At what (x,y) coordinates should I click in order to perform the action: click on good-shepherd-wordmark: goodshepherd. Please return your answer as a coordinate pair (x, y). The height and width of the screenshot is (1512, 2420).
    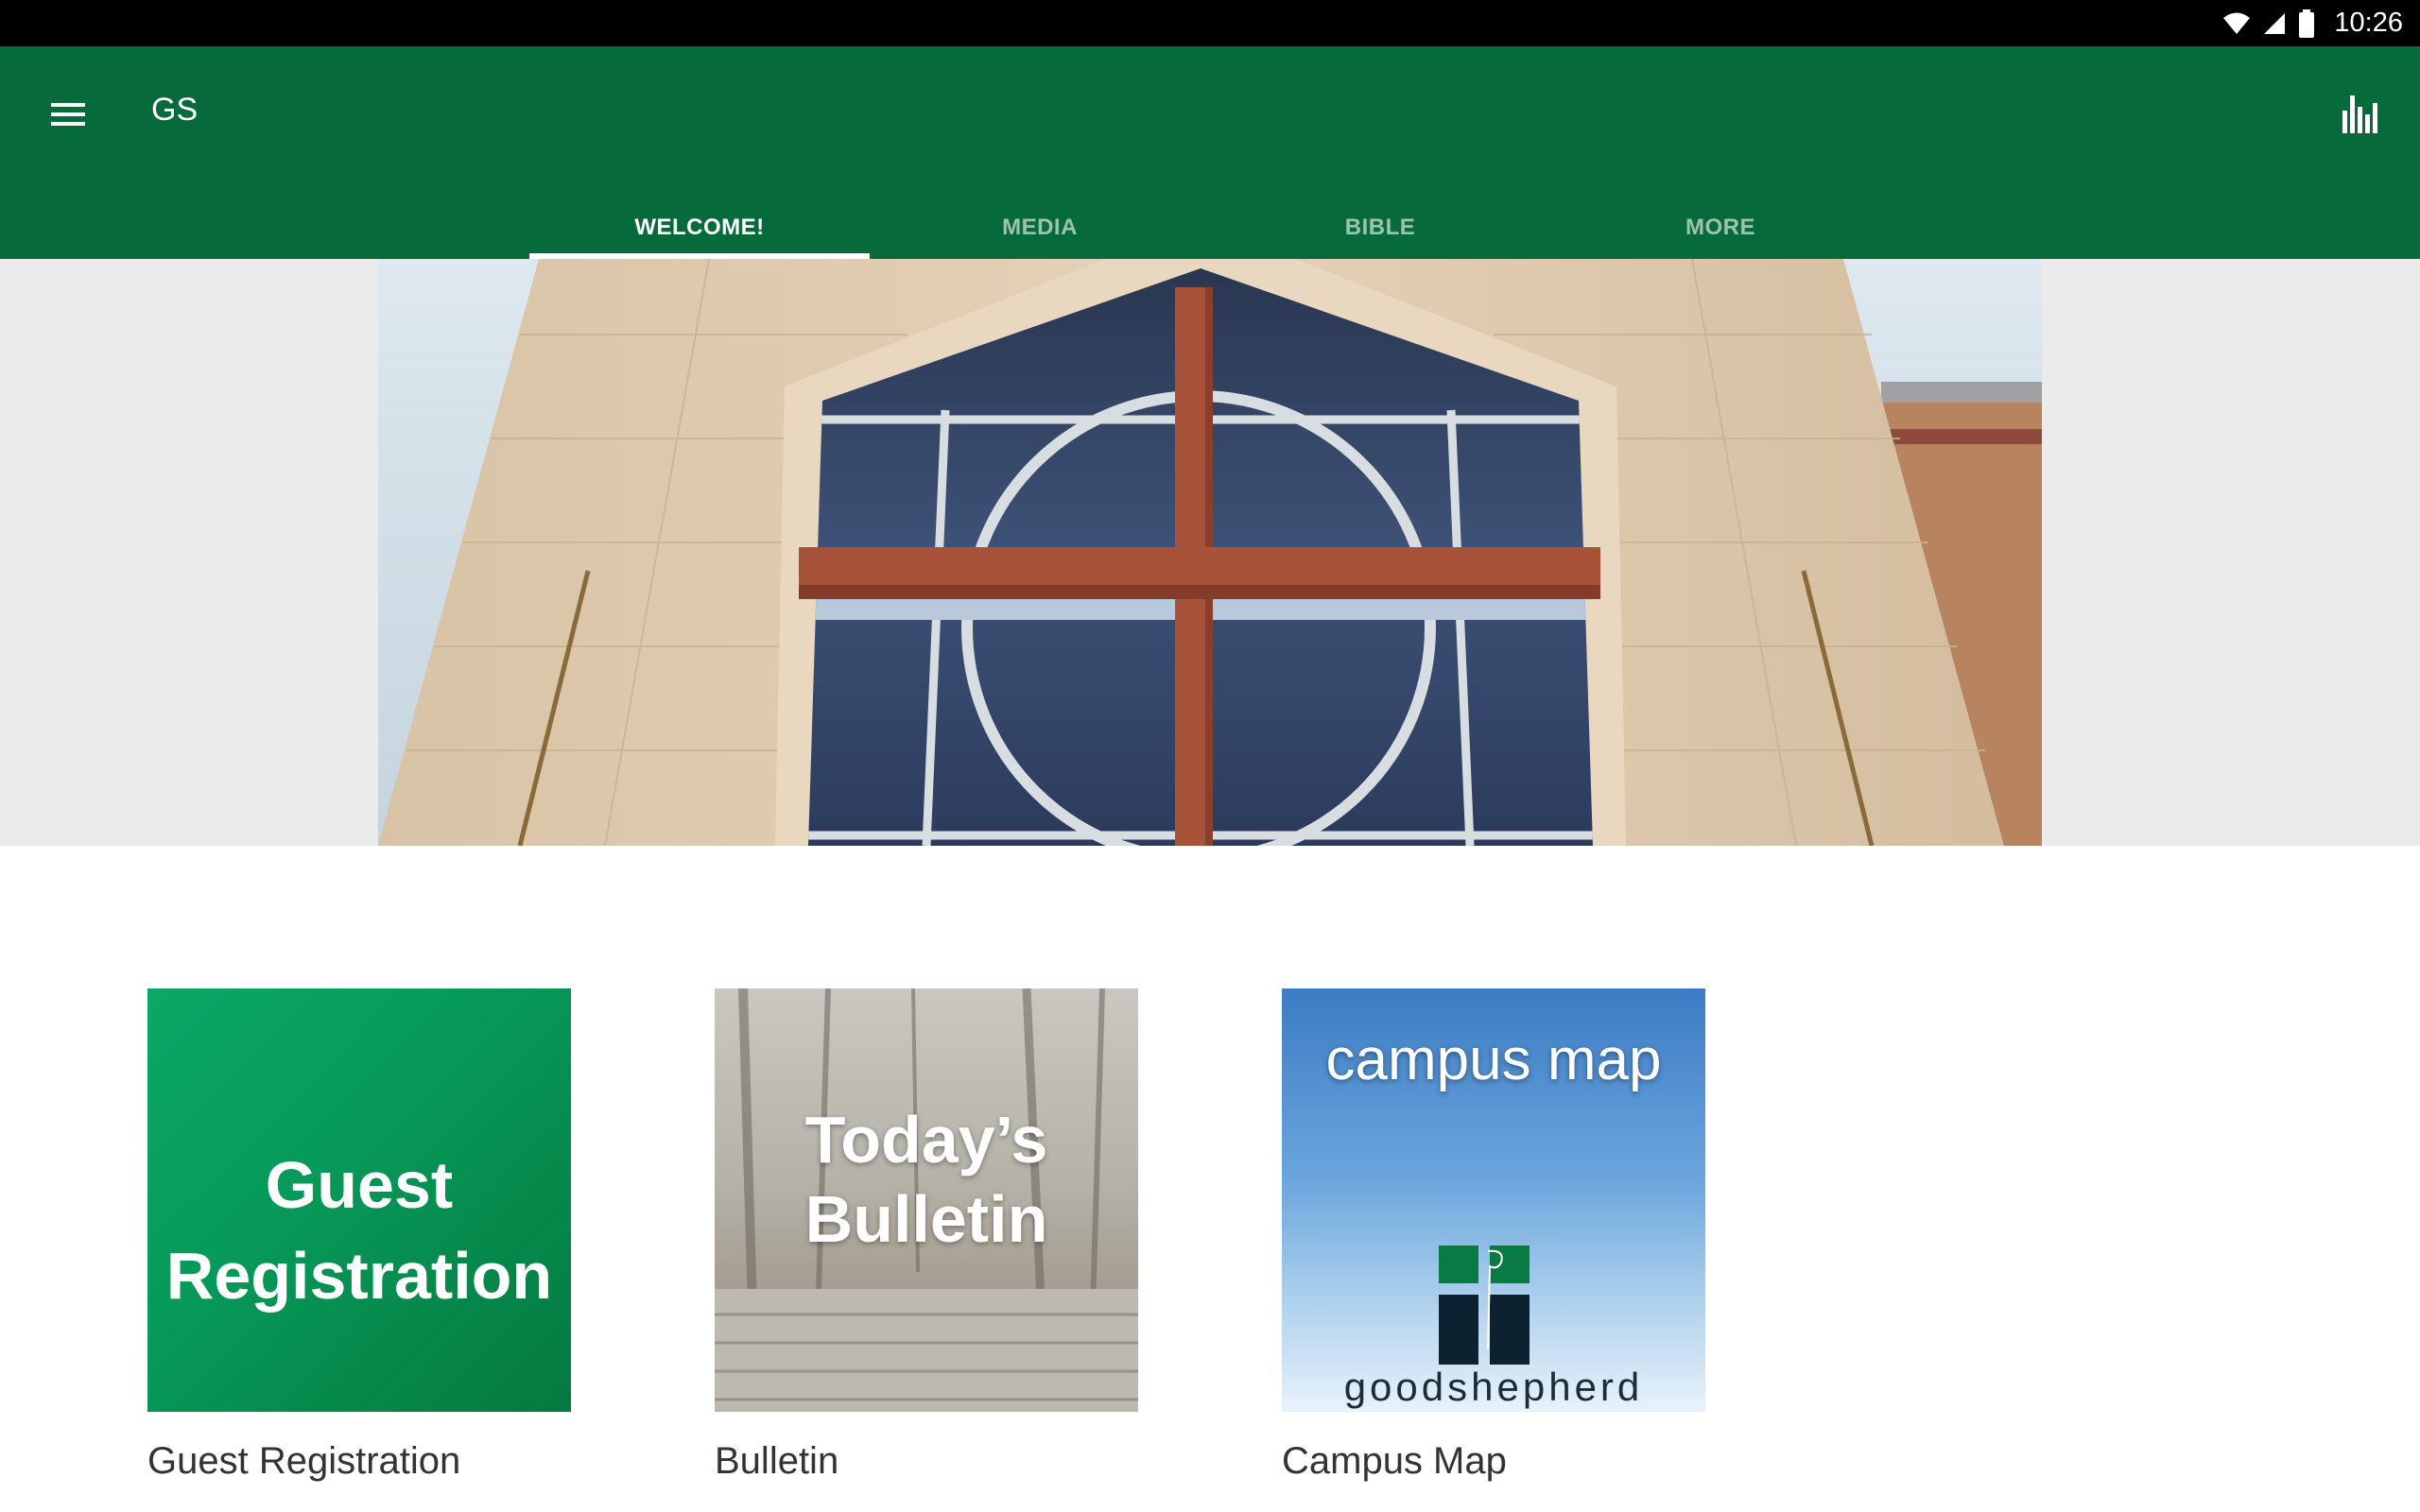
    Looking at the image, I should click on (1494, 1387).